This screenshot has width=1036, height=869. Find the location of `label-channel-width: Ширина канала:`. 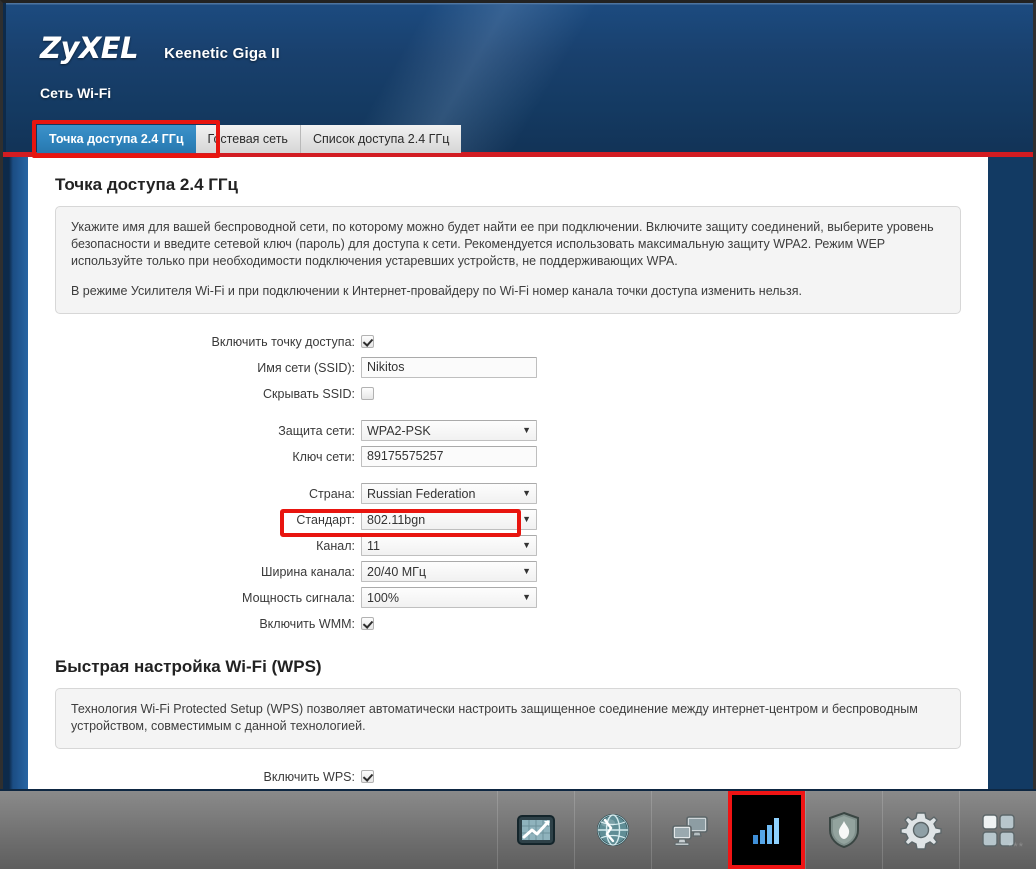

label-channel-width: Ширина канала: is located at coordinates (308, 571).